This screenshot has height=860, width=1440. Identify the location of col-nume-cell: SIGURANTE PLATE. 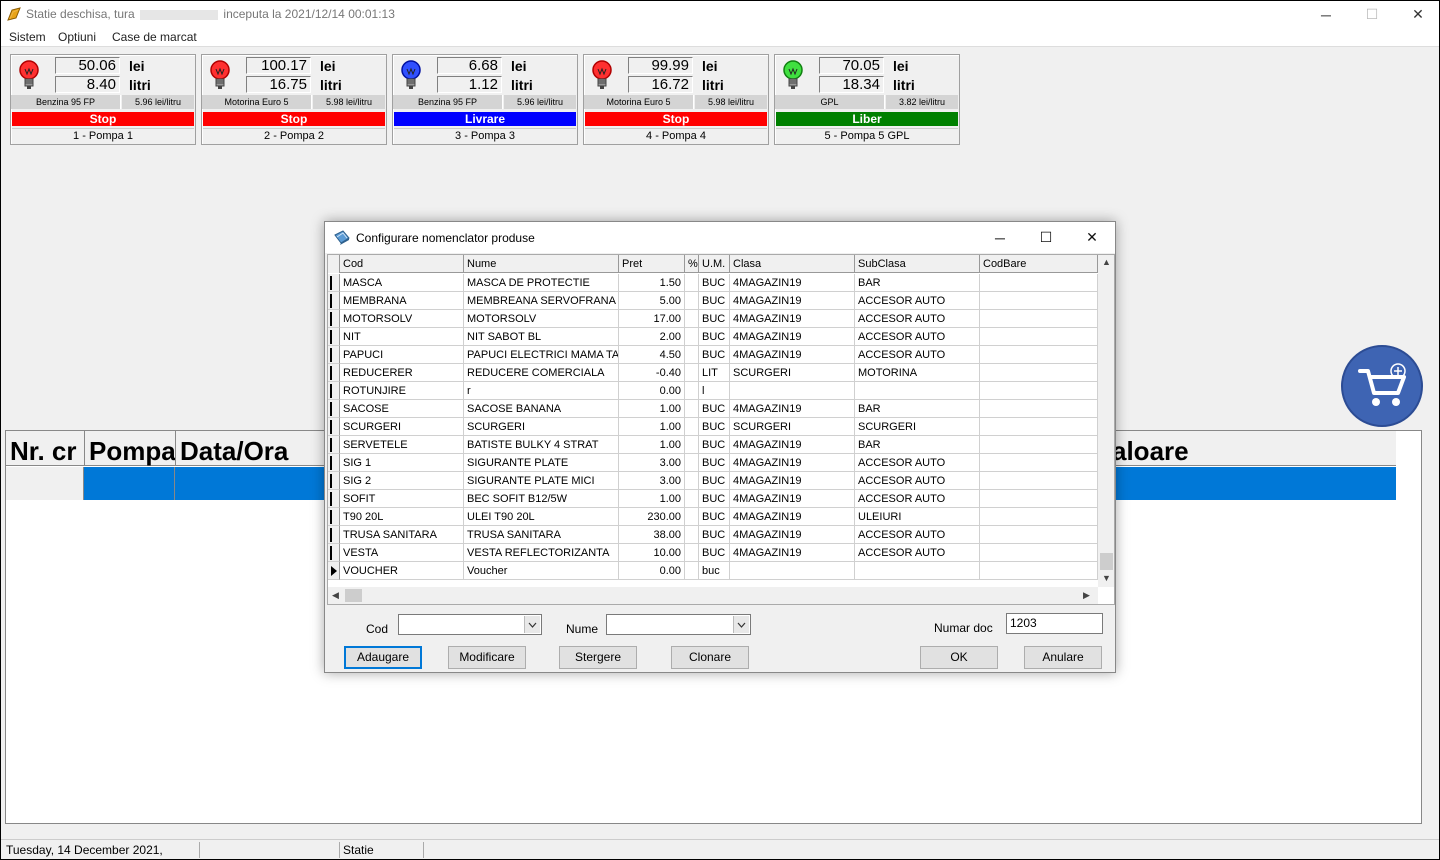
(541, 463).